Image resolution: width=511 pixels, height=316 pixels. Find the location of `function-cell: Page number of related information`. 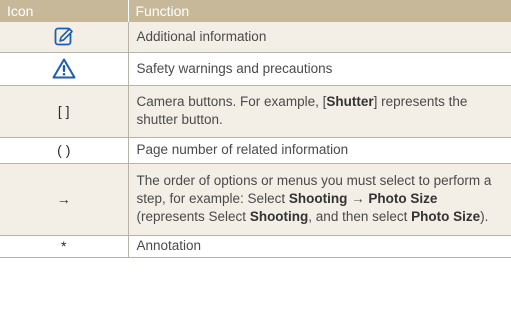

function-cell: Page number of related information is located at coordinates (319, 150).